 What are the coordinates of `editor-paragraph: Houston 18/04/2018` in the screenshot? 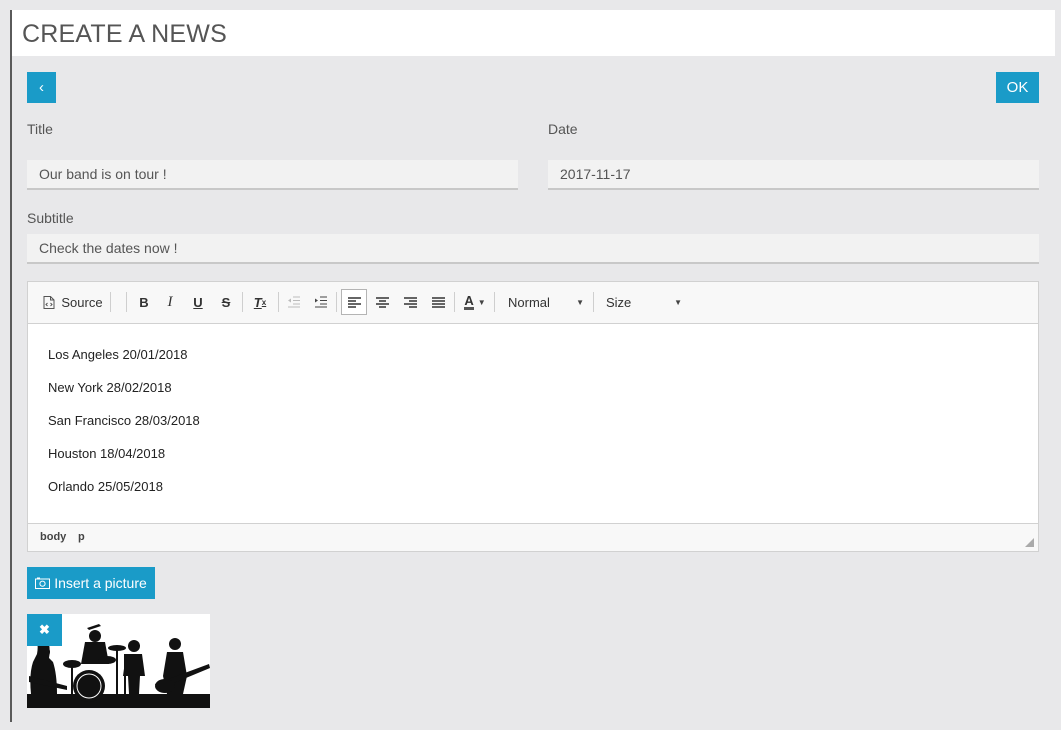 It's located at (107, 453).